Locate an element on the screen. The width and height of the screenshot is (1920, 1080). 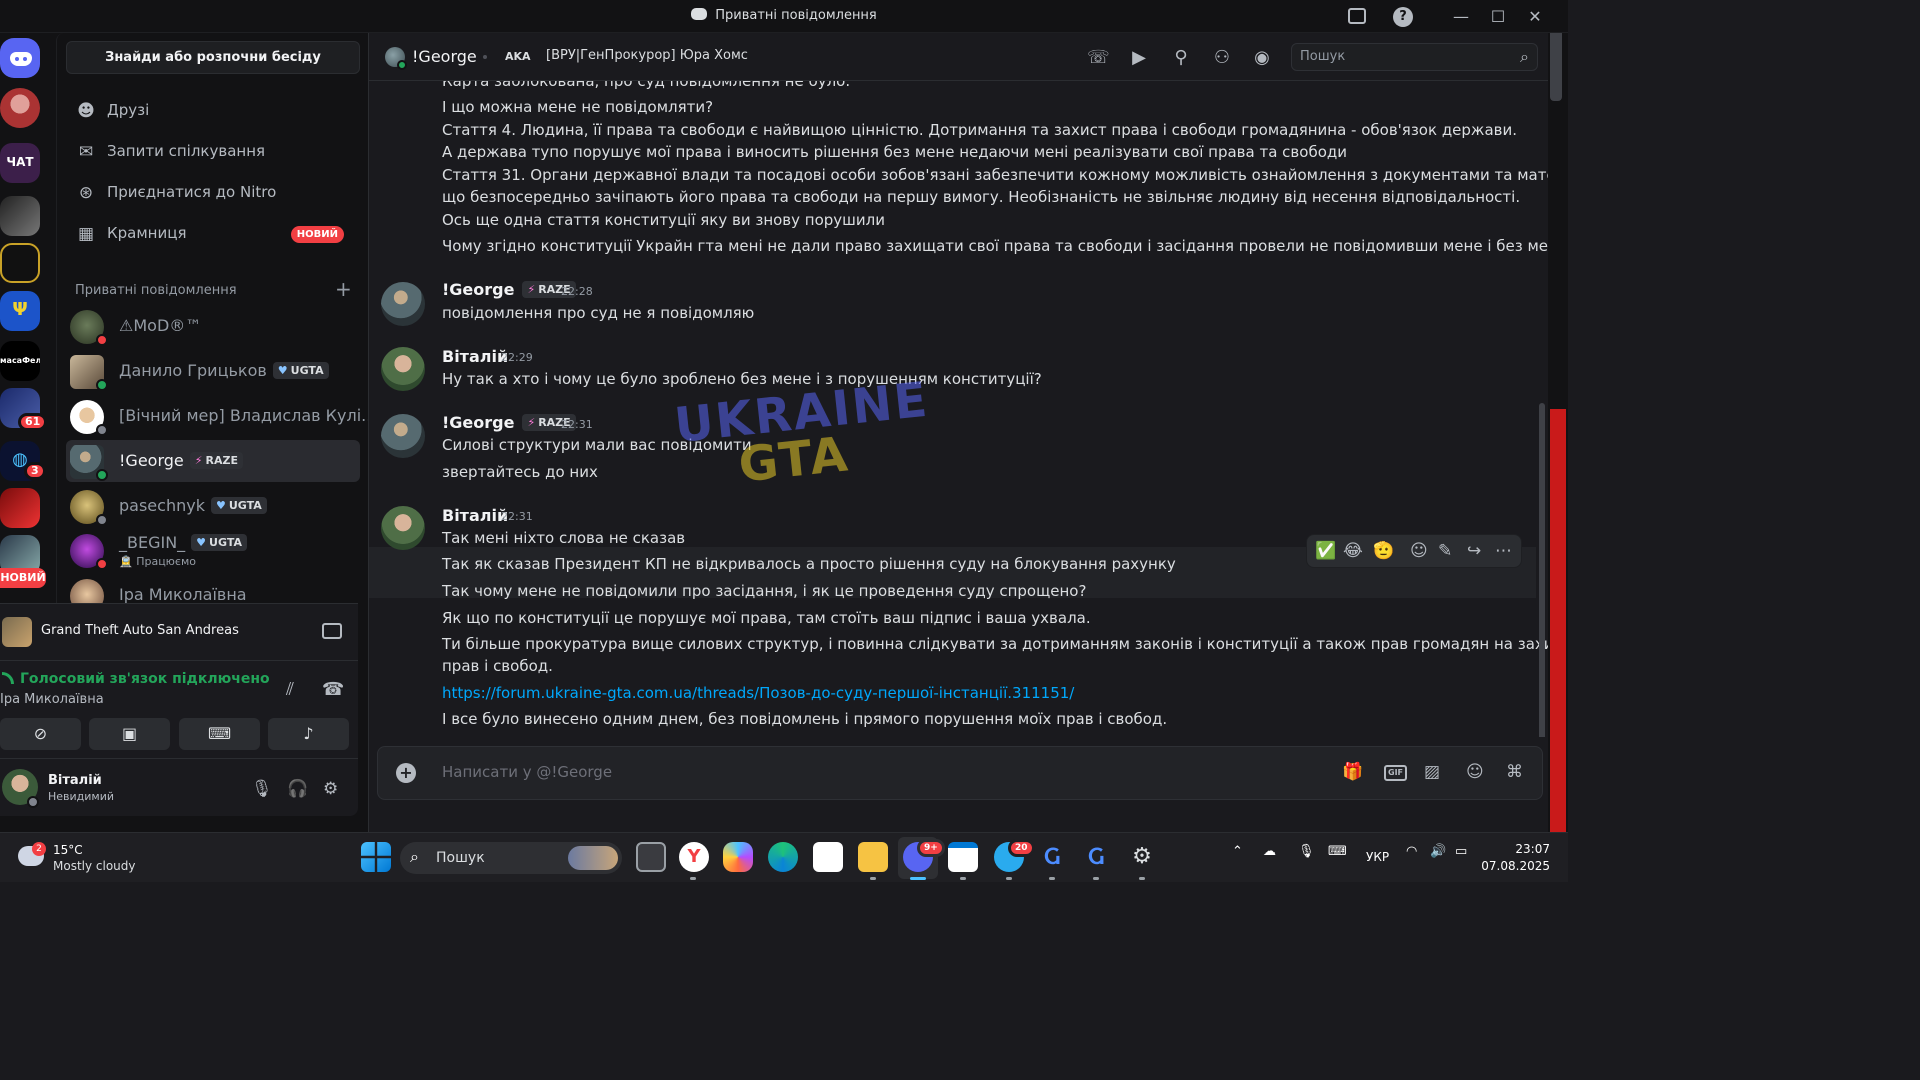
nav-nitro: ⊛ Приєднатися до Nitro is located at coordinates (213, 193).